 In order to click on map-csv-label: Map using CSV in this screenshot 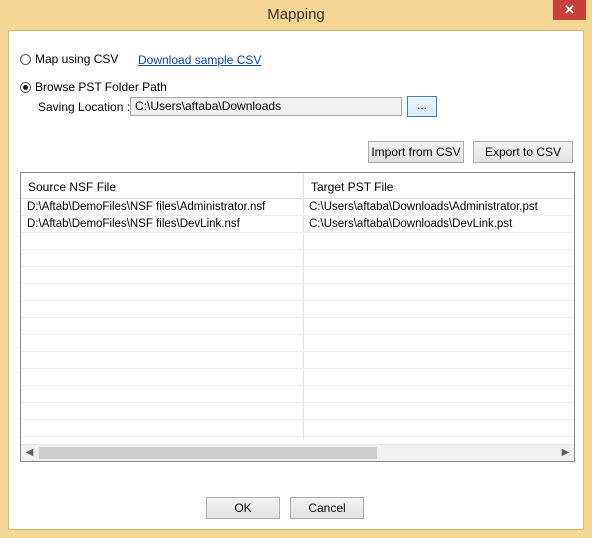, I will do `click(77, 59)`.